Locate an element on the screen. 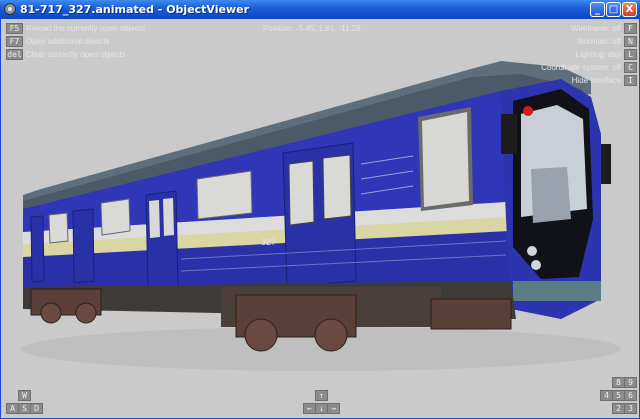 The height and width of the screenshot is (419, 640). position-readout: Position: -5.45, 1.61, -11.26 is located at coordinates (312, 28).